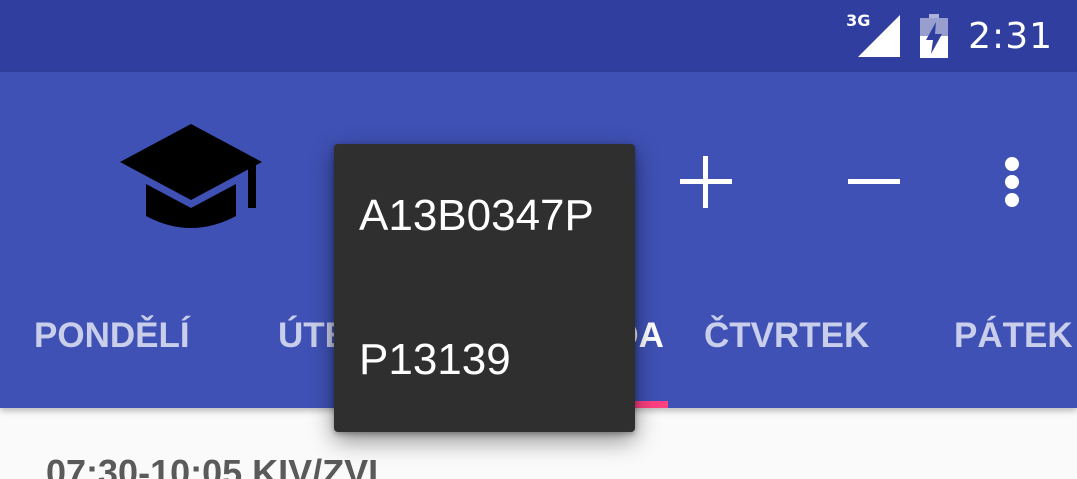 This screenshot has height=479, width=1077. I want to click on more-options-button, so click(1012, 182).